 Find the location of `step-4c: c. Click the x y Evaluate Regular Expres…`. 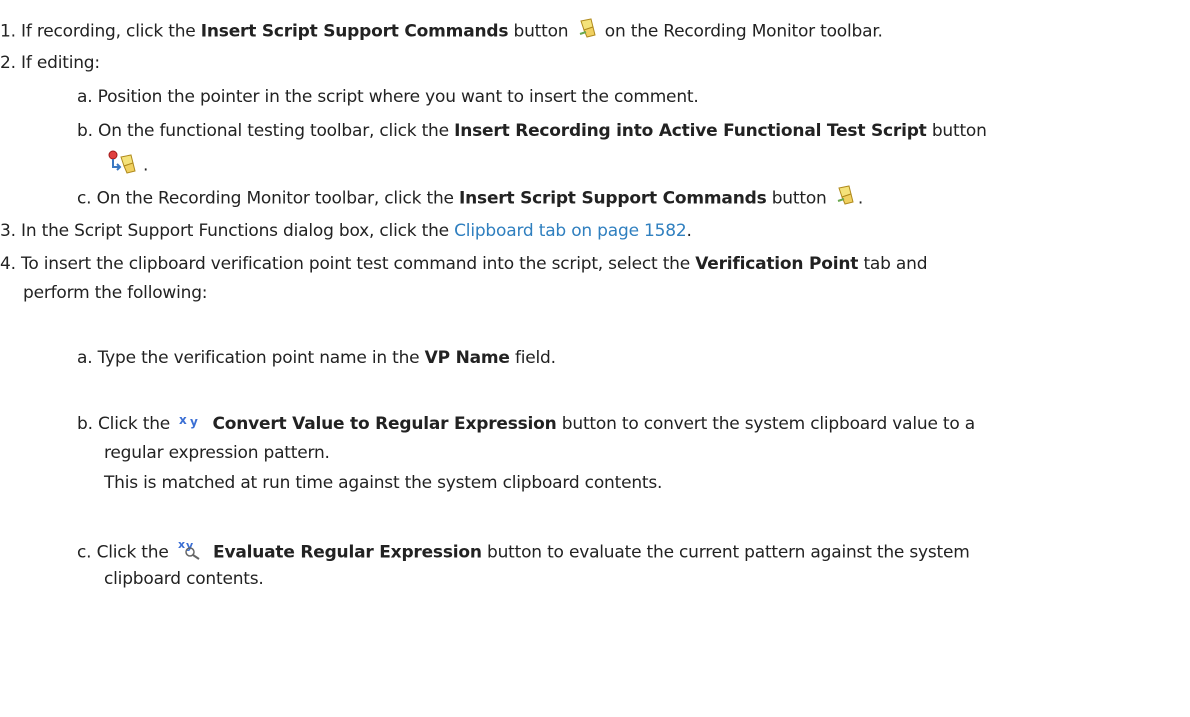

step-4c: c. Click the x y Evaluate Regular Expres… is located at coordinates (523, 552).